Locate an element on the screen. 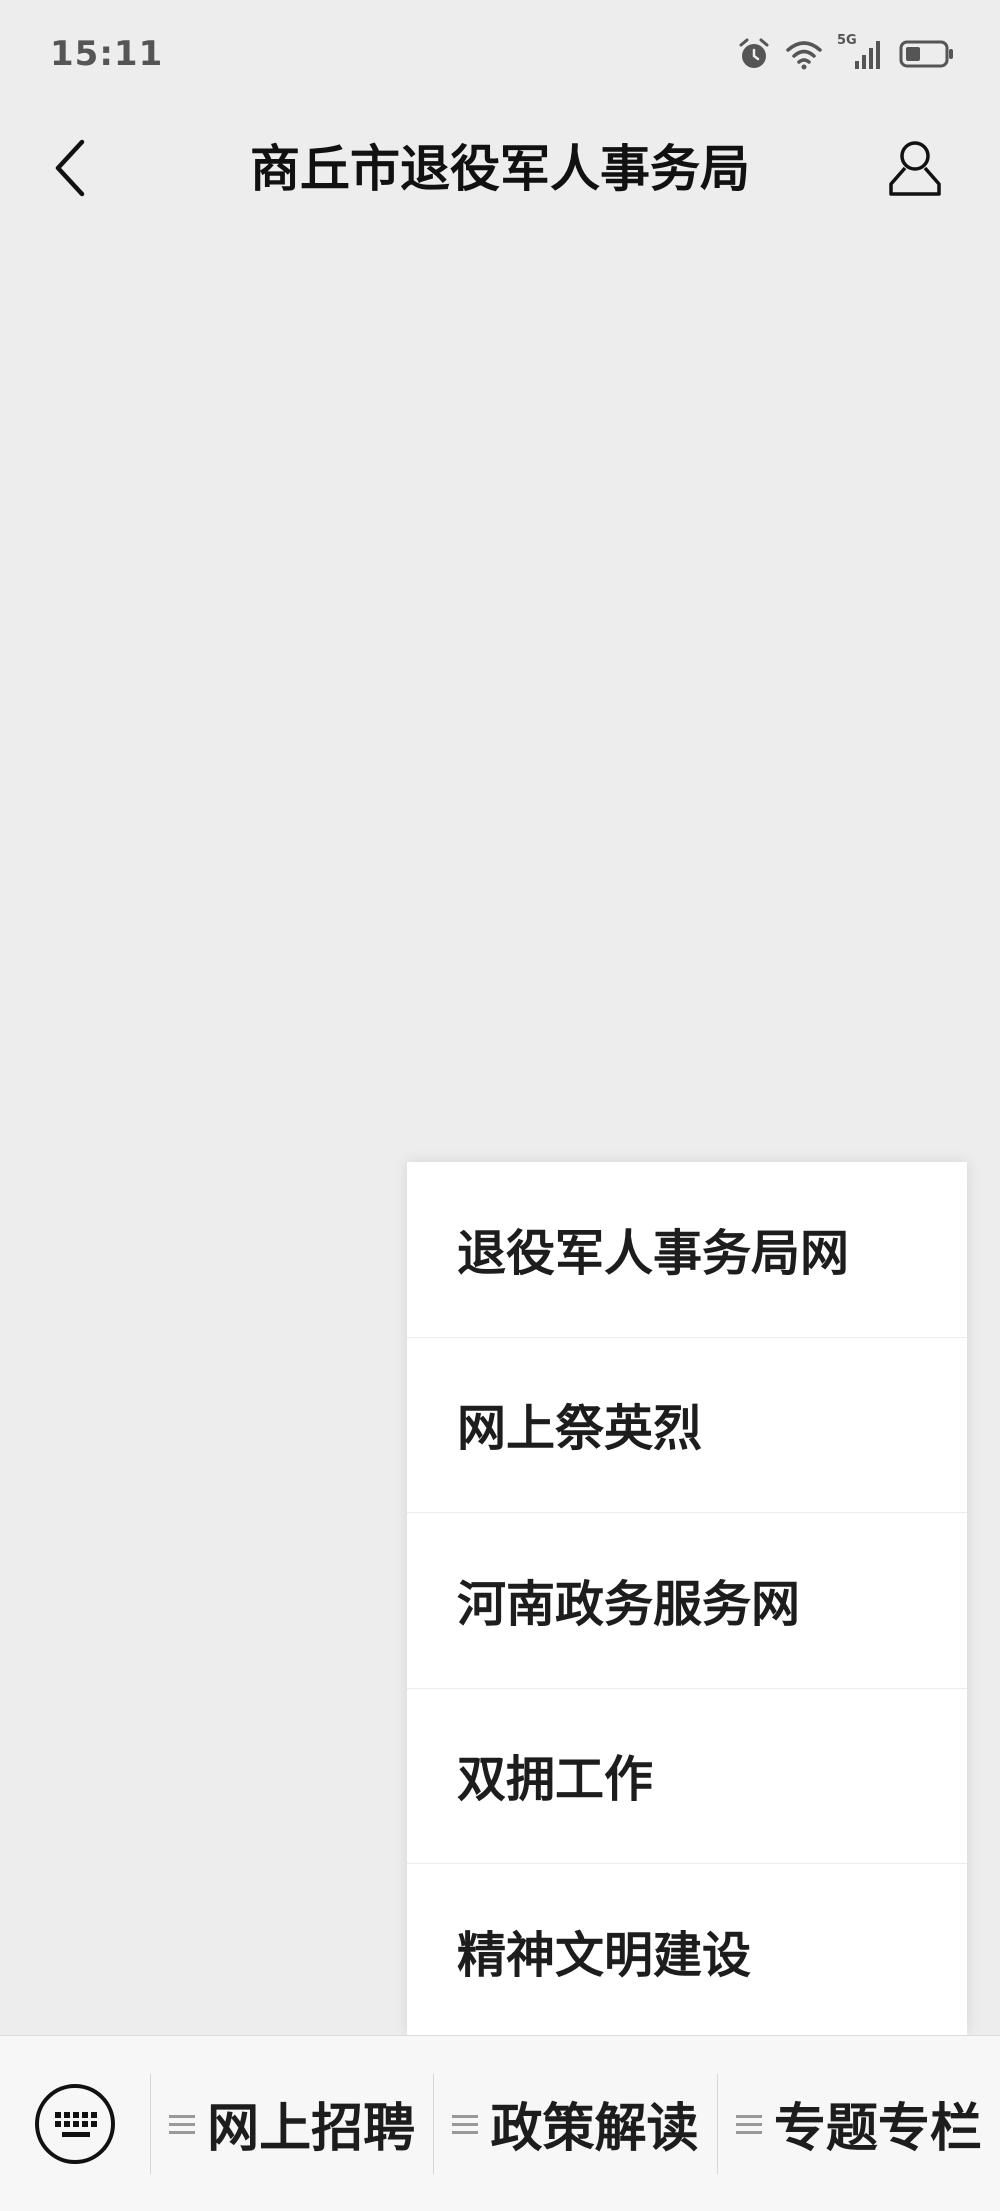 Image resolution: width=1000 pixels, height=2211 pixels. bottom-tab-online-recruitment: 网上招聘 is located at coordinates (292, 2123).